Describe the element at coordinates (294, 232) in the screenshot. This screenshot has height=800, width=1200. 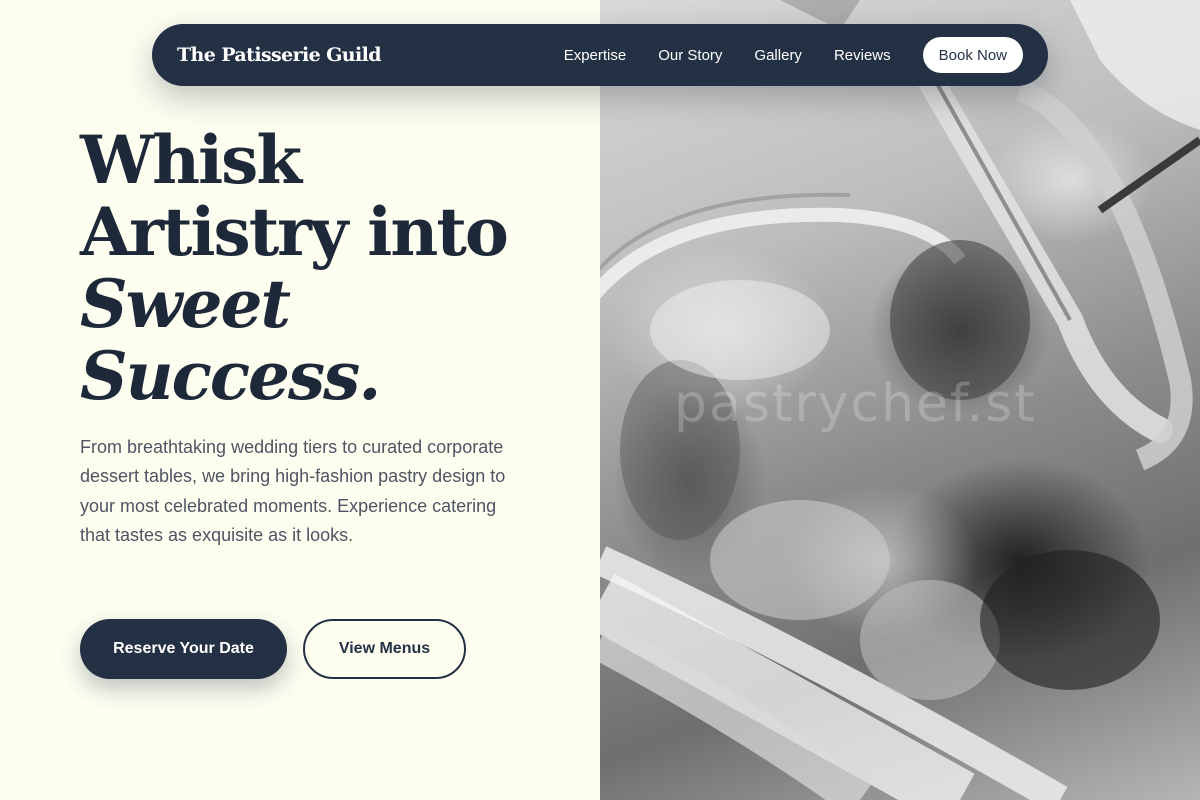
I see `headline-line-2: Artistry into` at that location.